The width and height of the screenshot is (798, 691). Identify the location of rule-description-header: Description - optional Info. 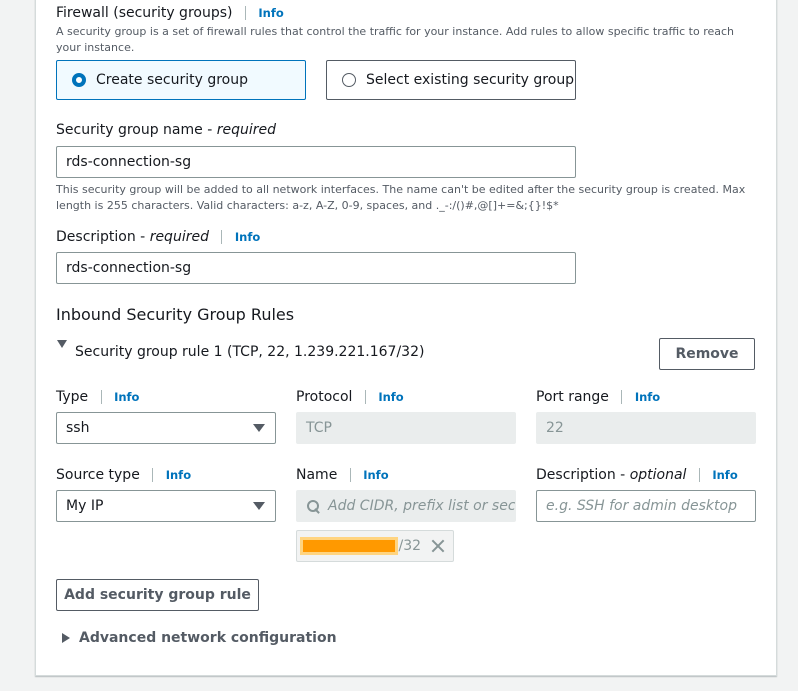
(637, 475).